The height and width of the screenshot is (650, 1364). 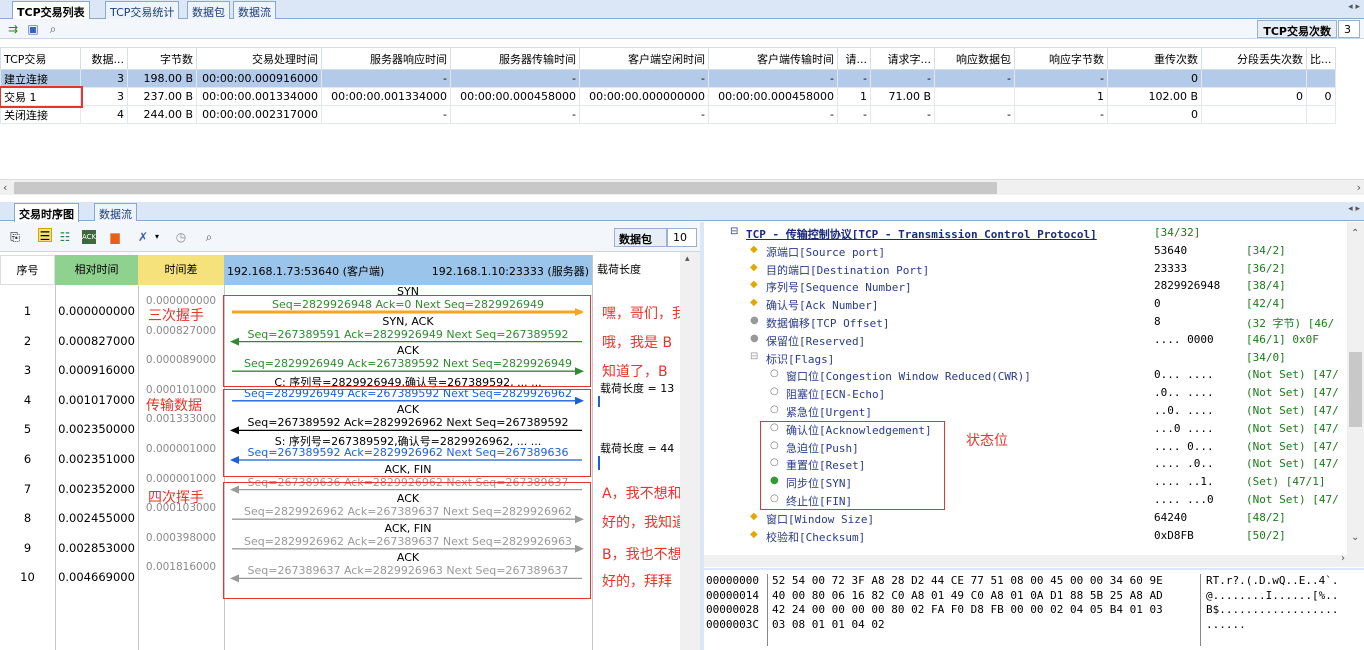 What do you see at coordinates (644, 96) in the screenshot?
I see `table-cell: 00:00:00.000000000` at bounding box center [644, 96].